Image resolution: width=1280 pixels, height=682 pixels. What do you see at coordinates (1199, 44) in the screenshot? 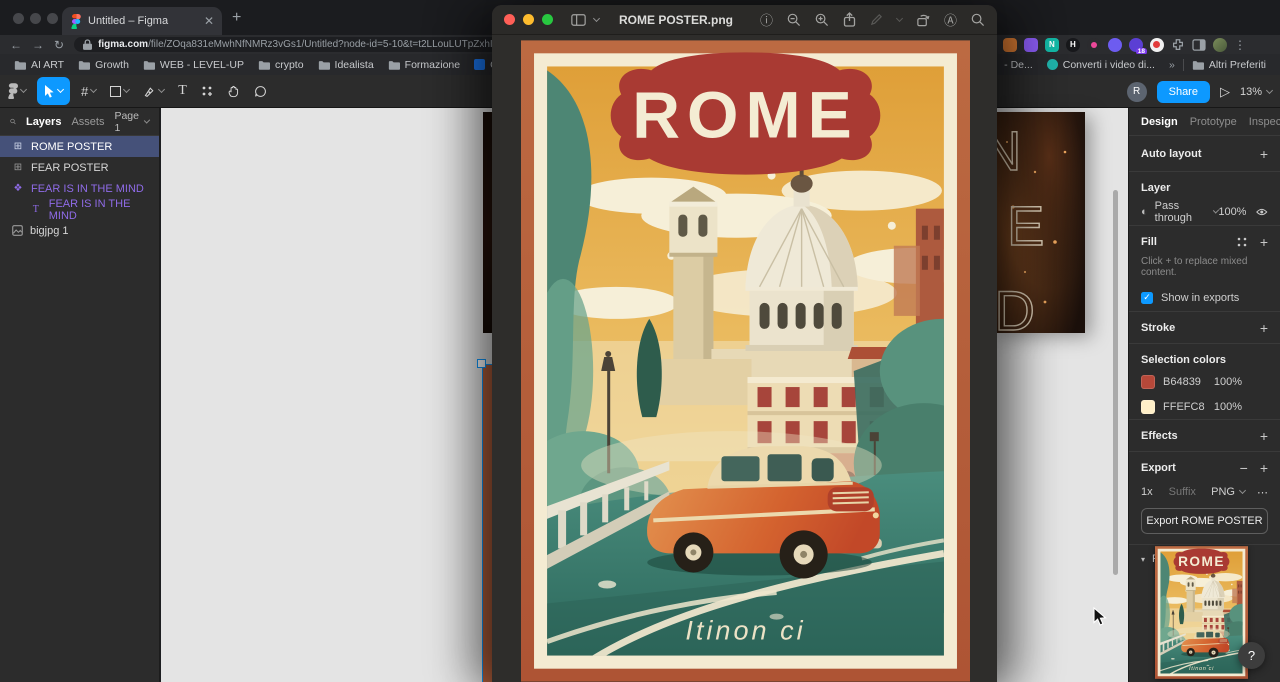
I see `side-panel-icon` at bounding box center [1199, 44].